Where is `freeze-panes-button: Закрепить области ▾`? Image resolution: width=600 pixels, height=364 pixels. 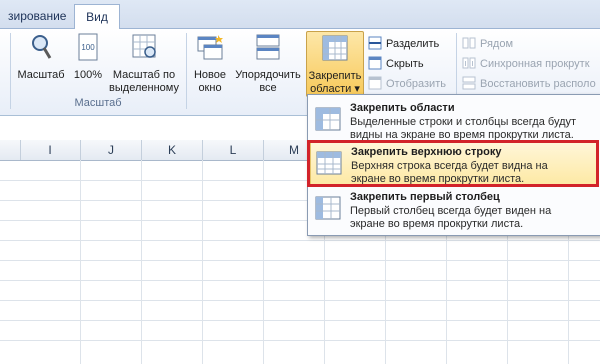 freeze-panes-button: Закрепить области ▾ is located at coordinates (335, 64).